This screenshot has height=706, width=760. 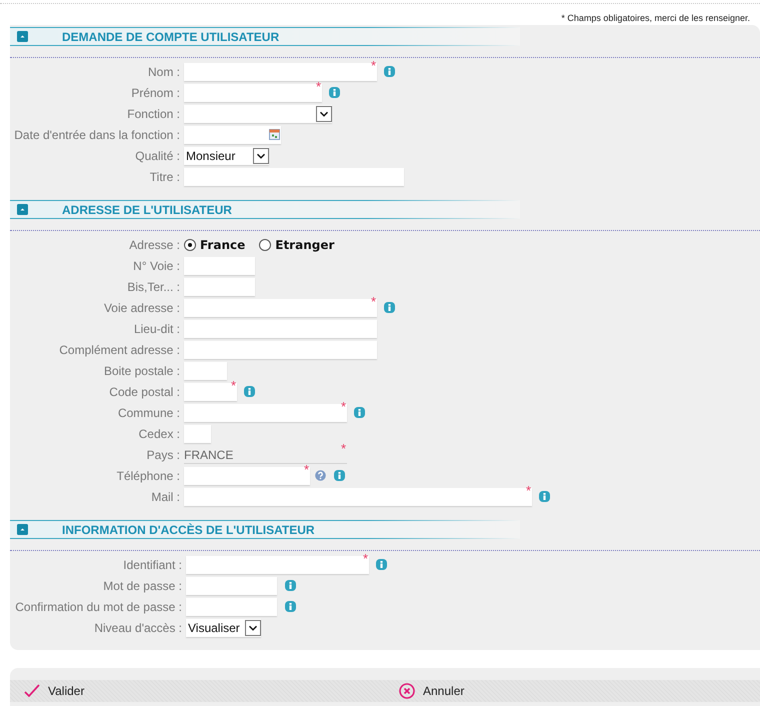 What do you see at coordinates (152, 565) in the screenshot?
I see `field-label: Identifiant :` at bounding box center [152, 565].